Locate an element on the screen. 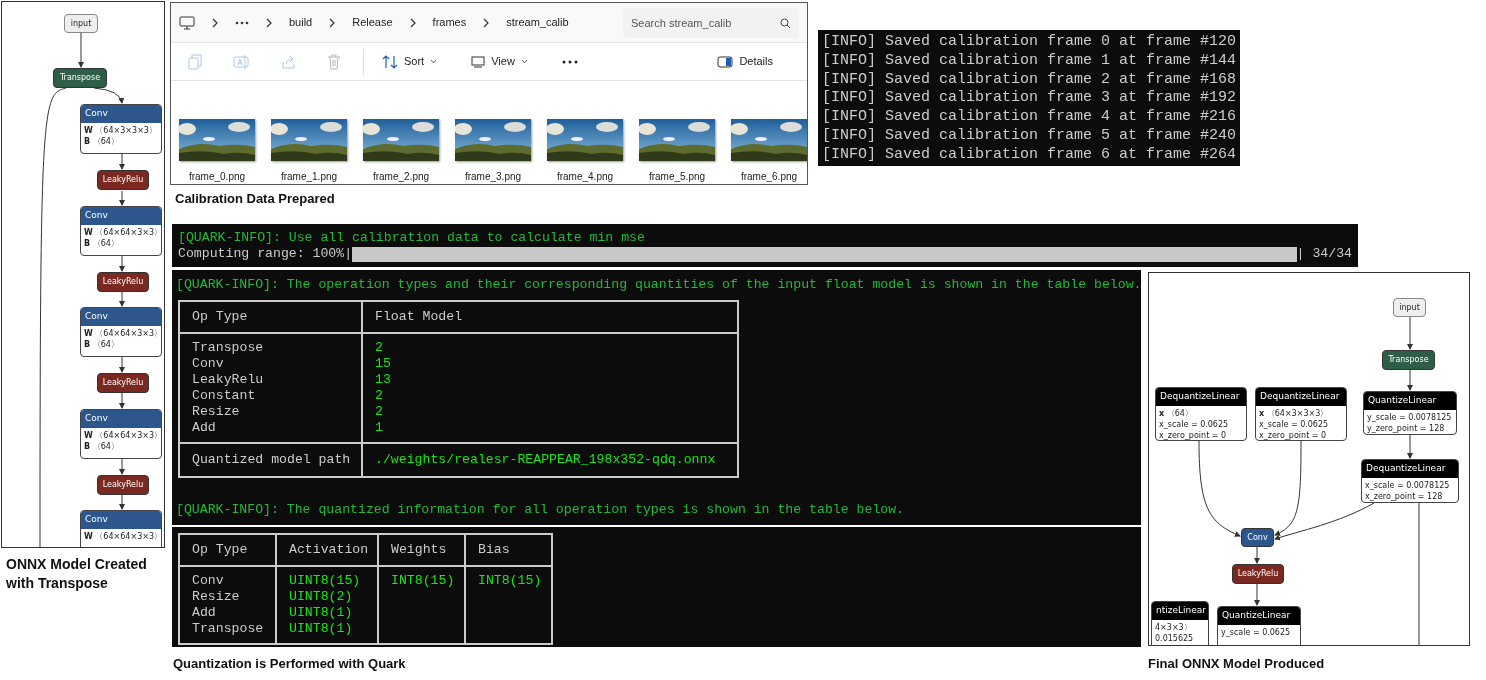  breadcrumb-item: build is located at coordinates (301, 22).